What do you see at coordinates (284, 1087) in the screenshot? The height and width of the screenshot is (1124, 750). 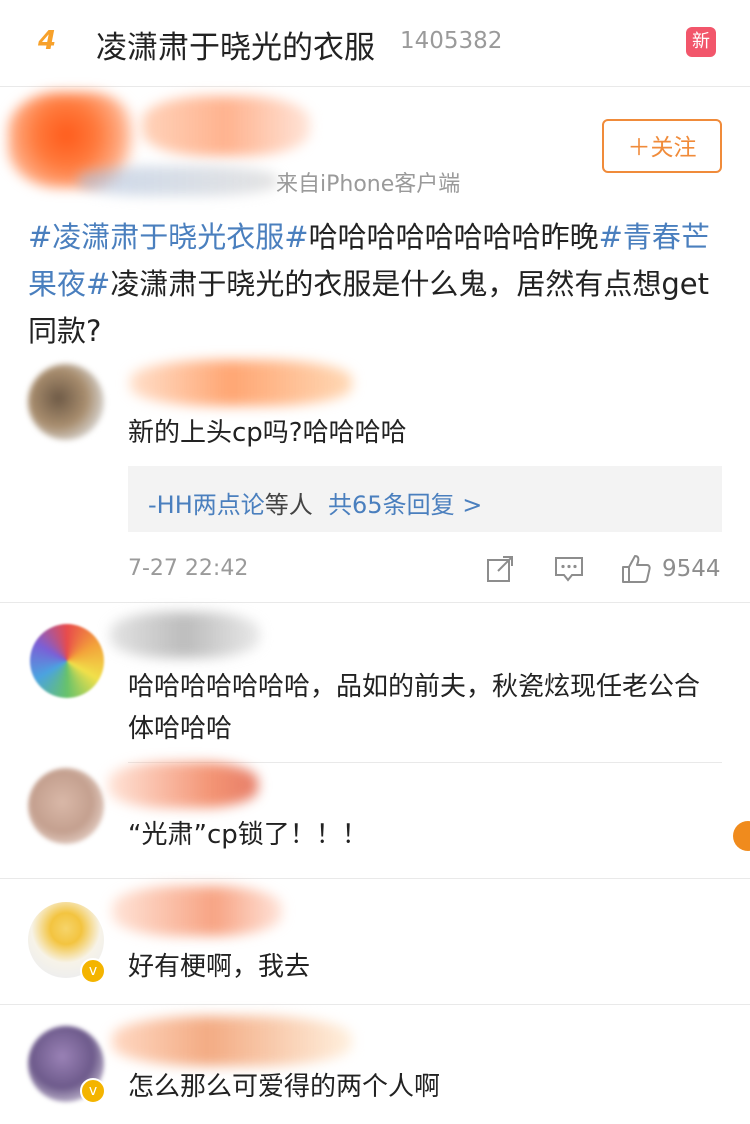 I see `comment-text: 怎么那么可爱得的两个人啊` at bounding box center [284, 1087].